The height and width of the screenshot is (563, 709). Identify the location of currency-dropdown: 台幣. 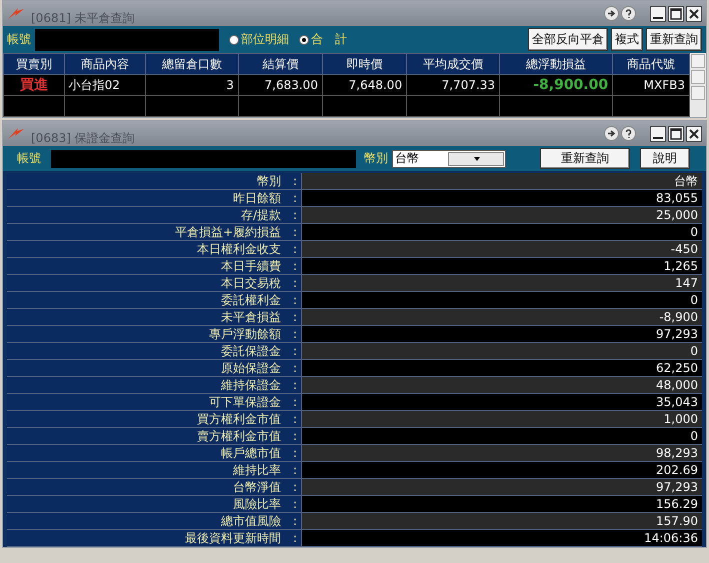
(449, 159).